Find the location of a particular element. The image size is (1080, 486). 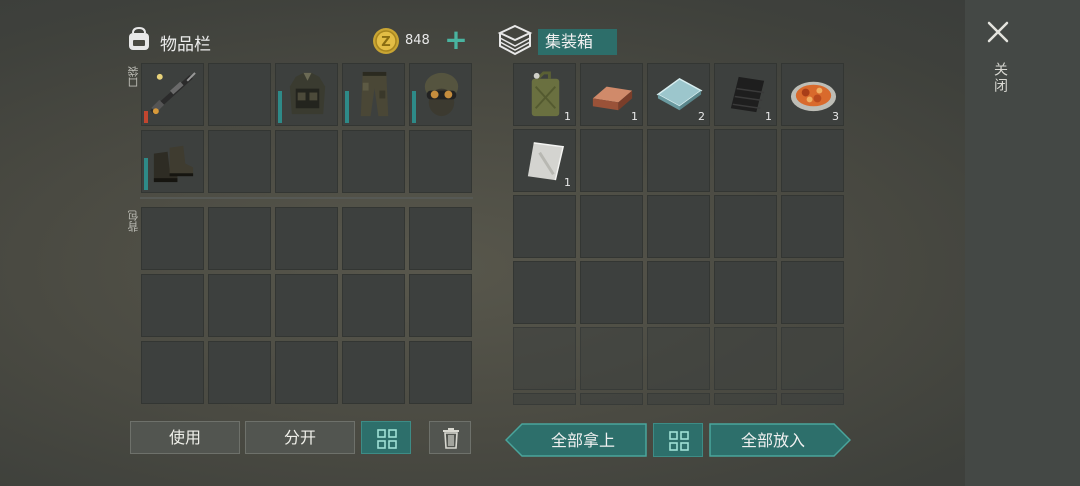

close-icon is located at coordinates (998, 32).